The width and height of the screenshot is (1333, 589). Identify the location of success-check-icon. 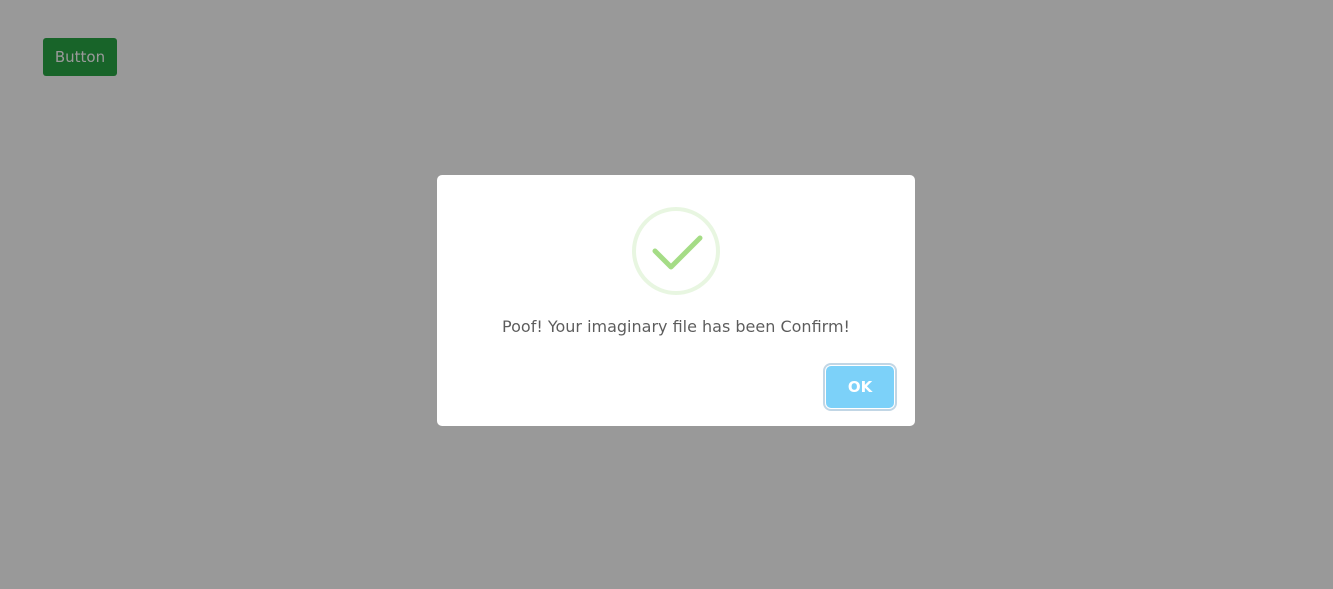
(676, 251).